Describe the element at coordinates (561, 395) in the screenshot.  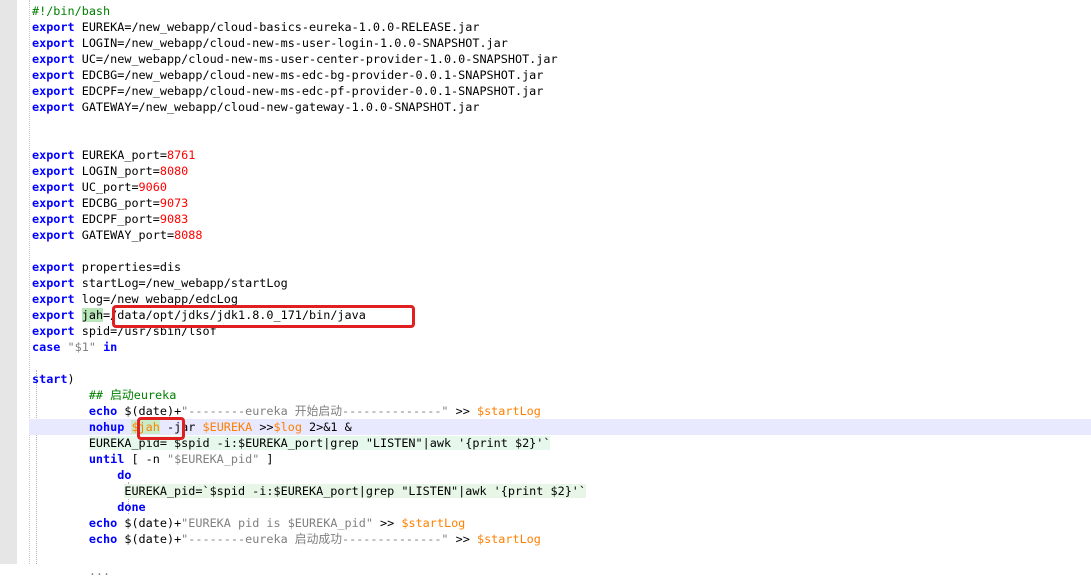
I see `code-line: ## 启动eureka` at that location.